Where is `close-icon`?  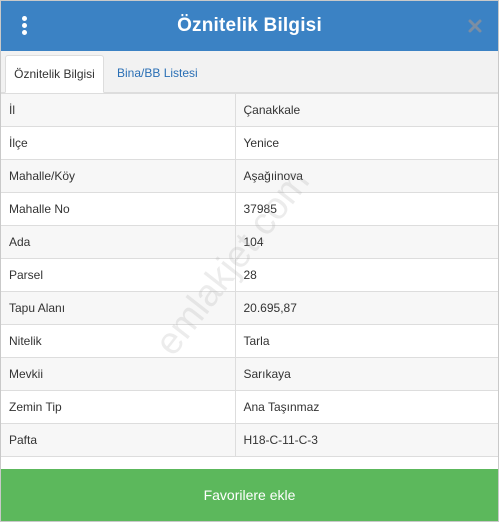
close-icon is located at coordinates (475, 26).